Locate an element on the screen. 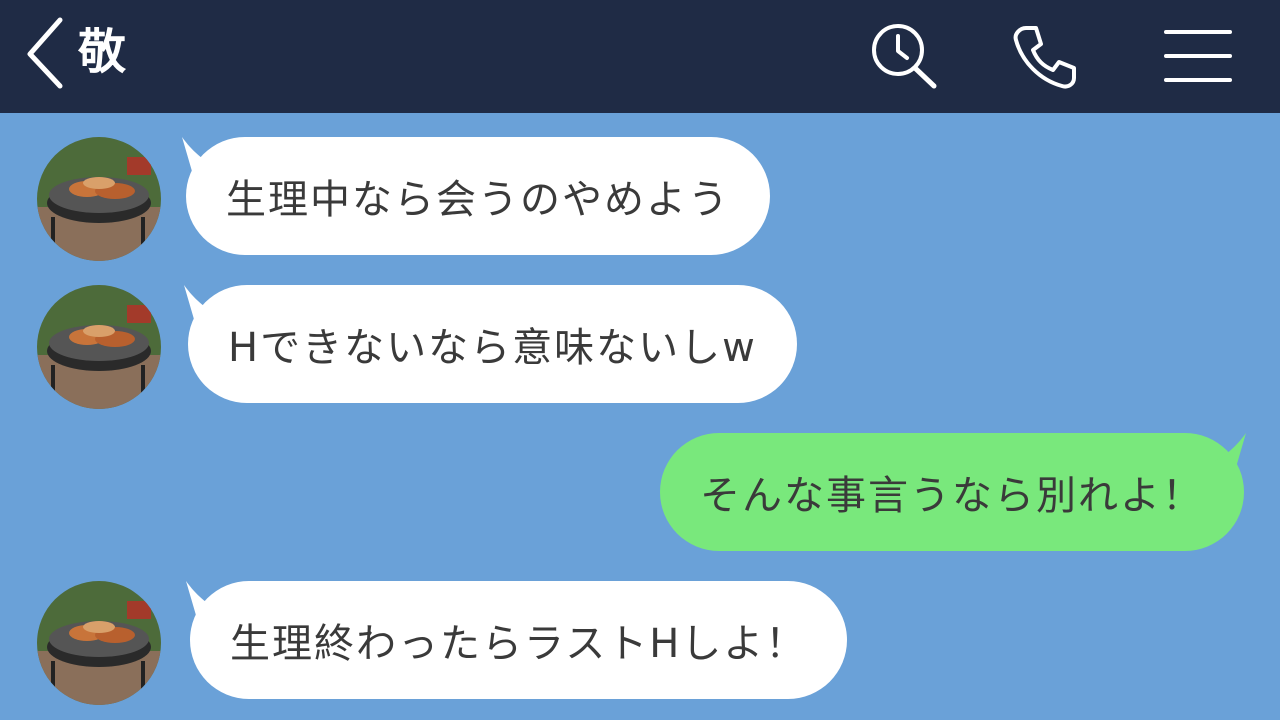 Image resolution: width=1280 pixels, height=720 pixels. back-button is located at coordinates (46, 52).